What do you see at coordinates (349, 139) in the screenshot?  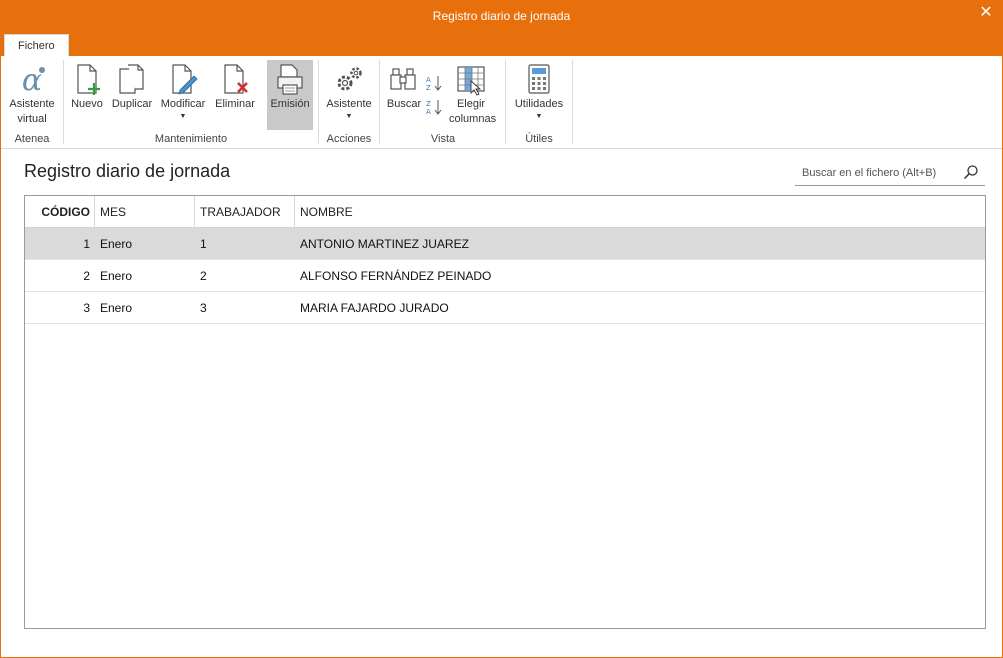 I see `group-label-acciones: Acciones` at bounding box center [349, 139].